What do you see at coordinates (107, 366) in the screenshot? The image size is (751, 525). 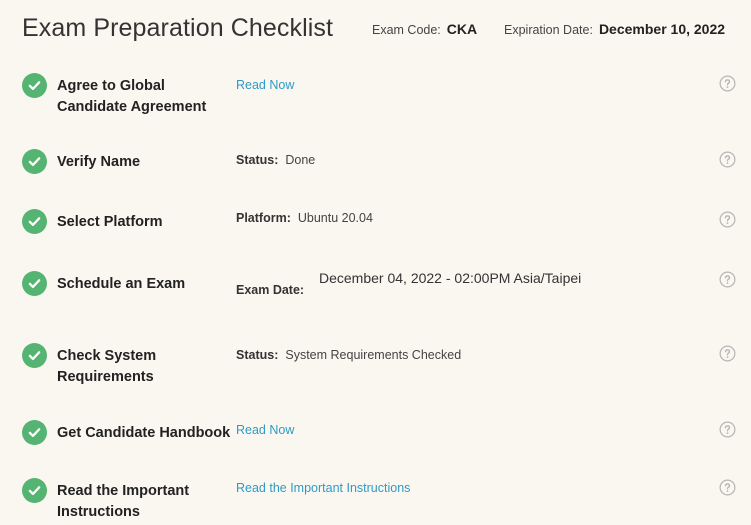 I see `step-name: Check System Requirements` at bounding box center [107, 366].